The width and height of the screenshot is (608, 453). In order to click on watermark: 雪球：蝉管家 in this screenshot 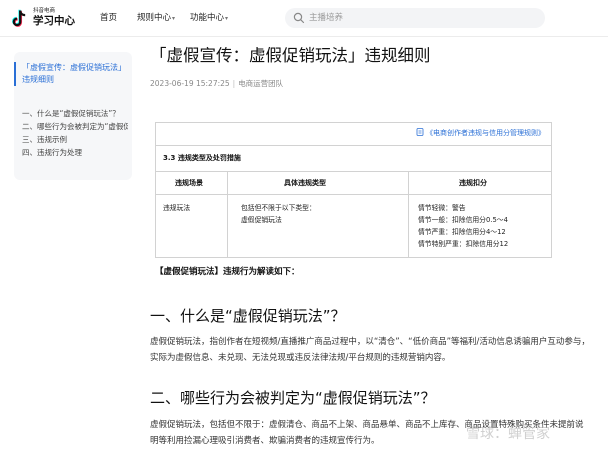, I will do `click(508, 434)`.